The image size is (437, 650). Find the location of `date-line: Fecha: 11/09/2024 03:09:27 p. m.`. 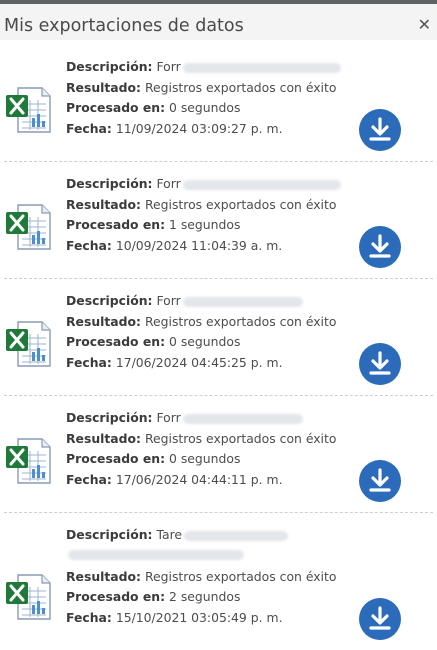

date-line: Fecha: 11/09/2024 03:09:27 p. m. is located at coordinates (174, 129).